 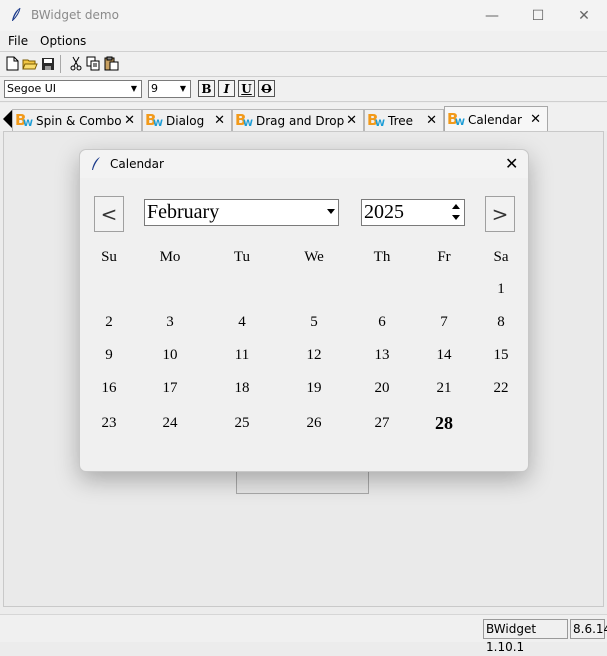 I want to click on paste-icon, so click(x=111, y=63).